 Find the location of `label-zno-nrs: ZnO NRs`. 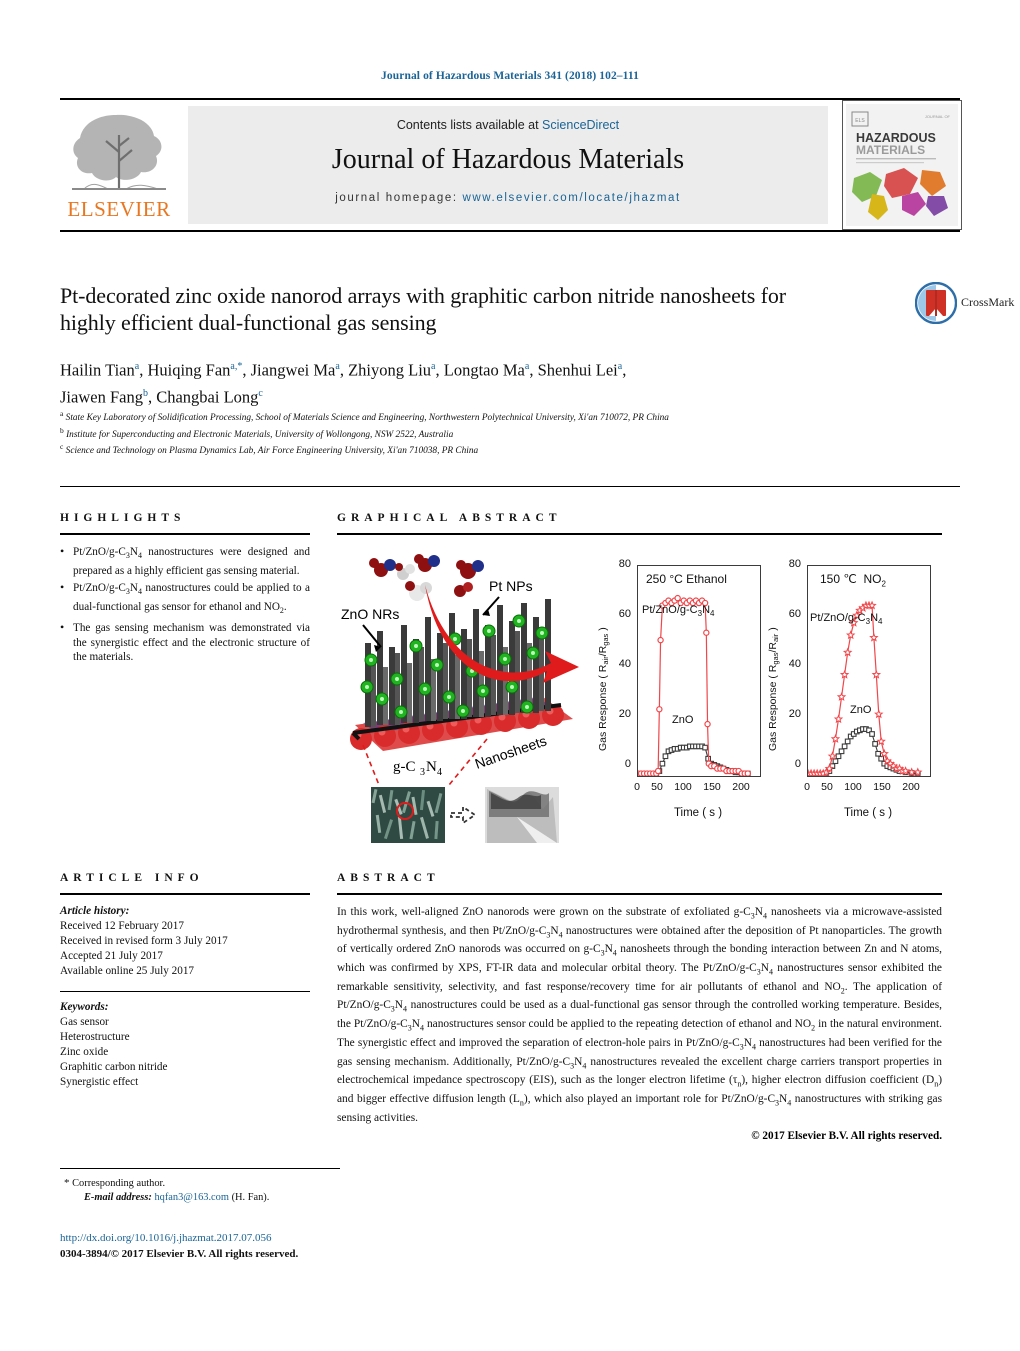

label-zno-nrs: ZnO NRs is located at coordinates (370, 614).